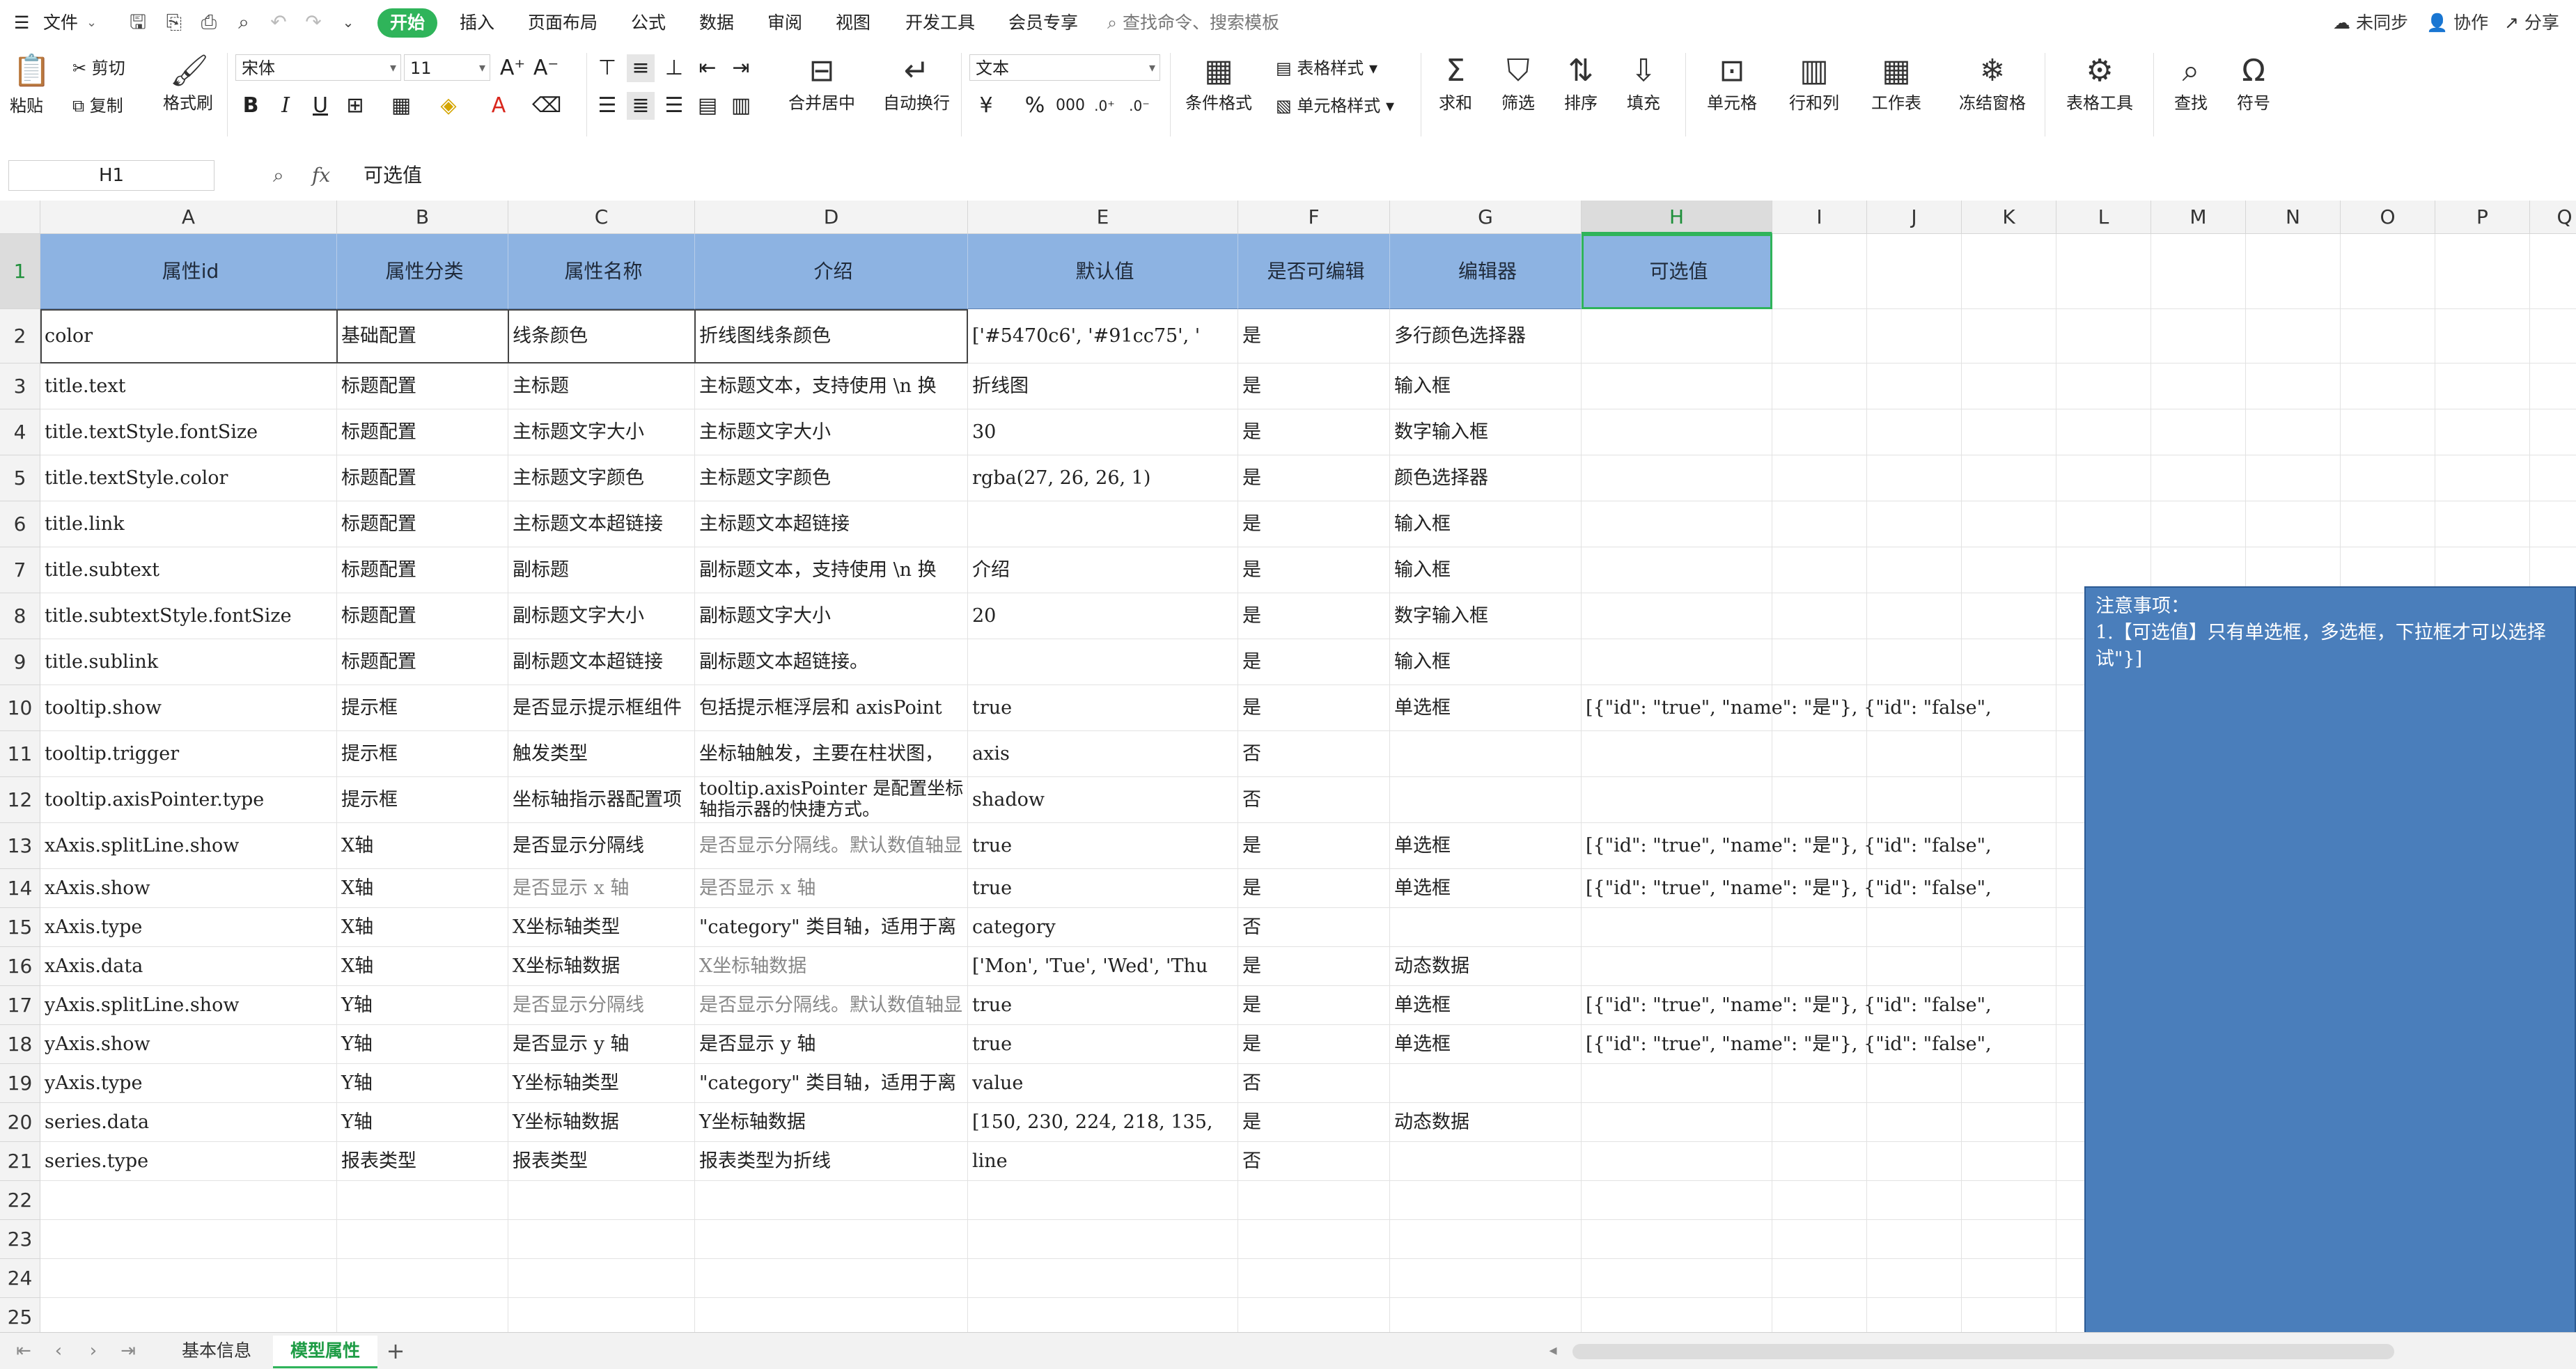  Describe the element at coordinates (601, 800) in the screenshot. I see `table-cell: 坐标轴指示器配置项` at that location.